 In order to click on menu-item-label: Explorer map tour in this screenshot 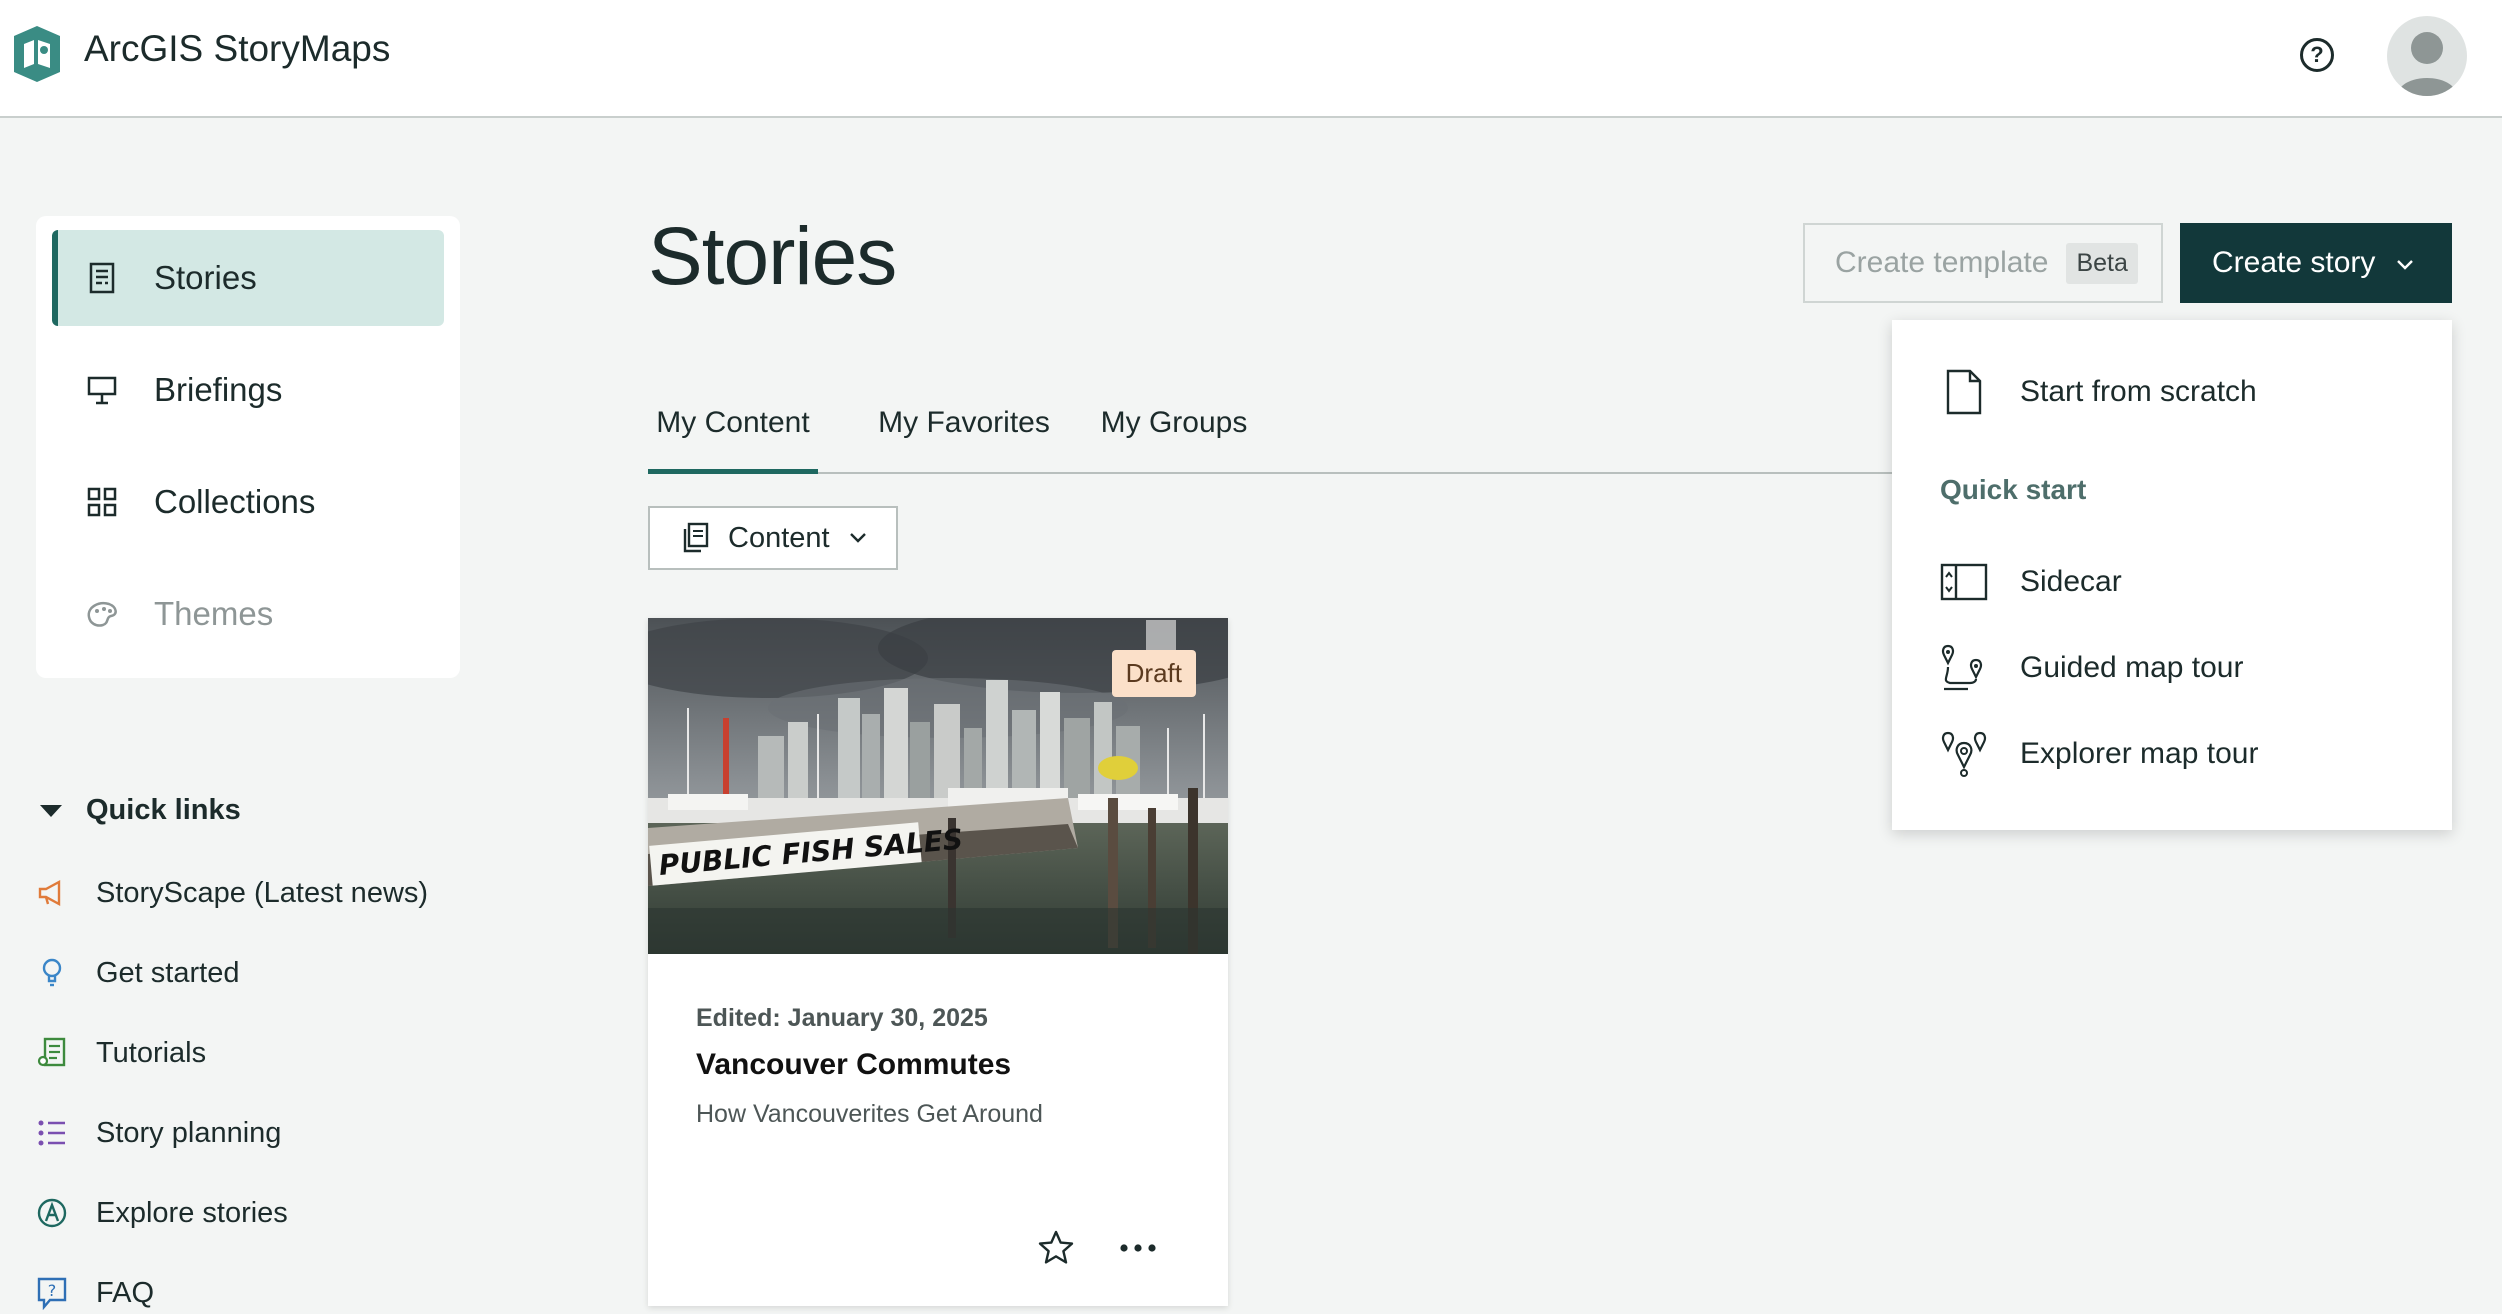, I will do `click(2139, 753)`.